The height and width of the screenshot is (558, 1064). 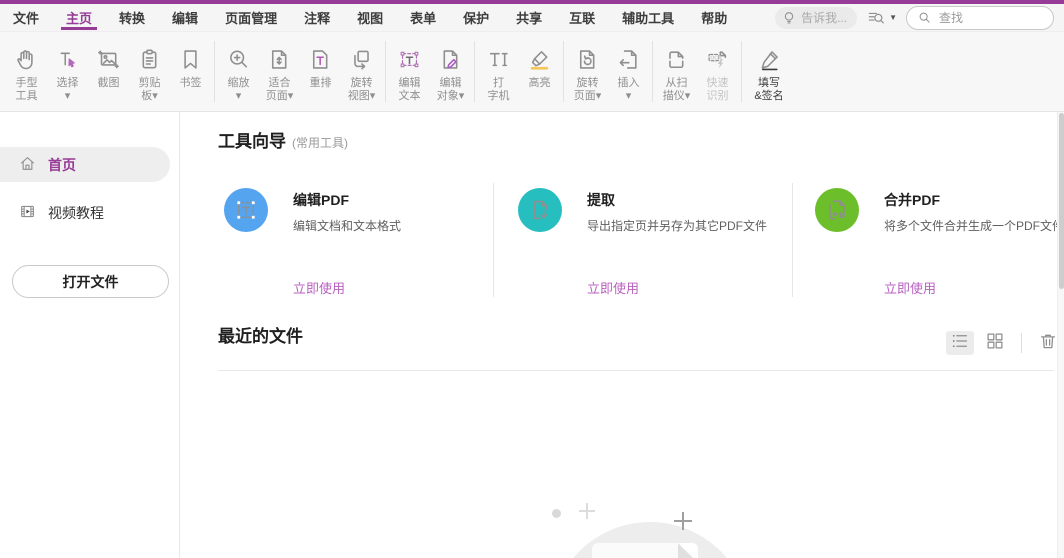 I want to click on tool-zoom: 缩放 ▾, so click(x=238, y=71).